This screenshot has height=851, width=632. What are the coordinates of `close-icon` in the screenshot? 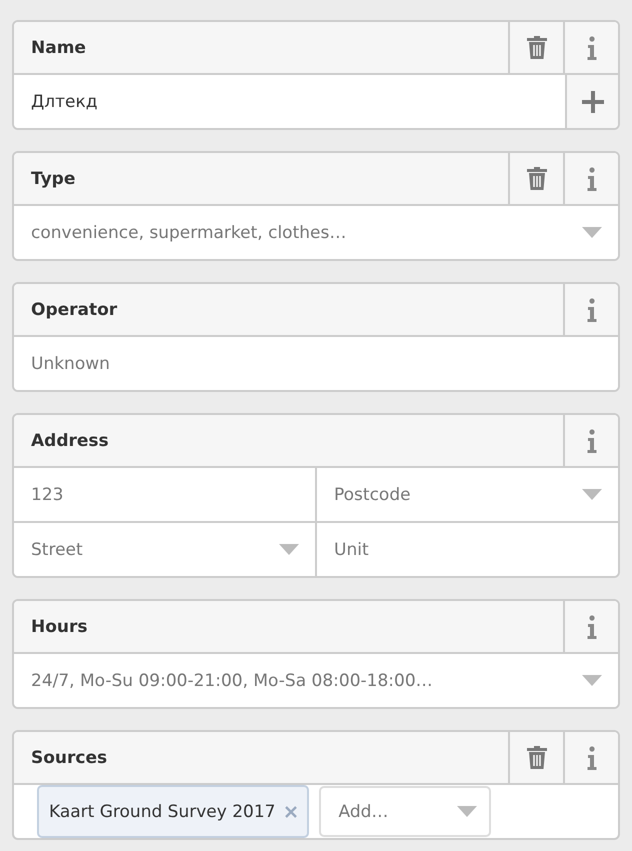 It's located at (291, 812).